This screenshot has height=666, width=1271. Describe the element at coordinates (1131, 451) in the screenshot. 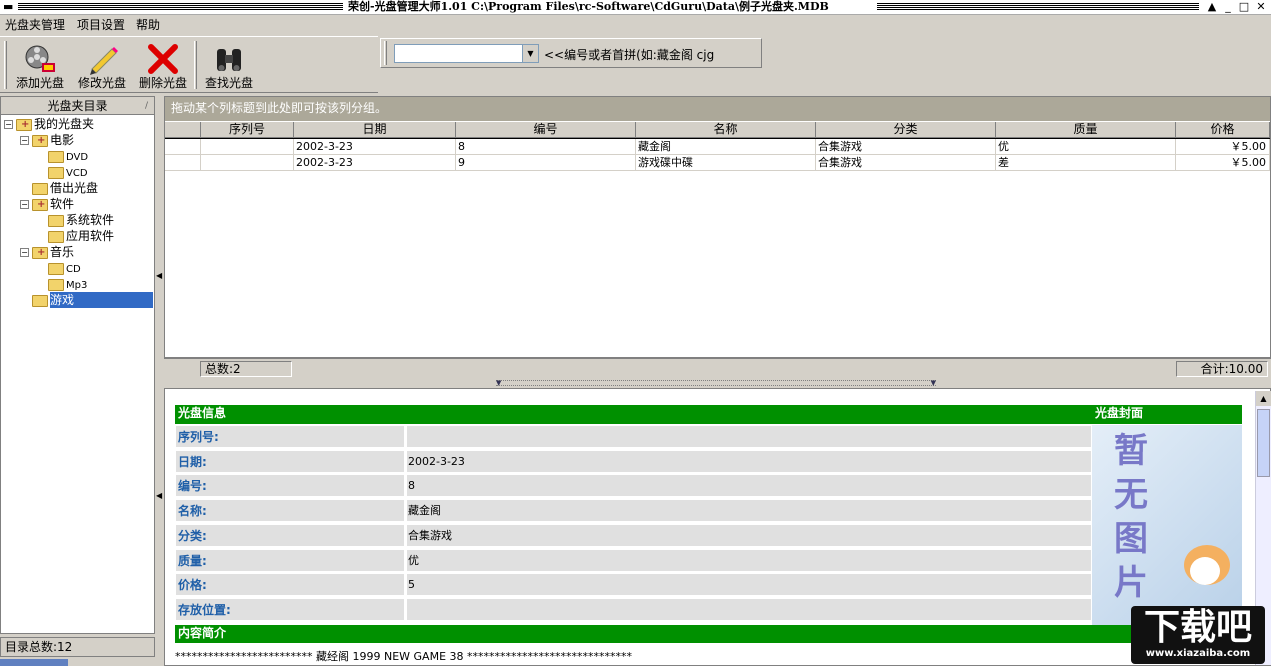

I see `cover-char: 暂` at that location.